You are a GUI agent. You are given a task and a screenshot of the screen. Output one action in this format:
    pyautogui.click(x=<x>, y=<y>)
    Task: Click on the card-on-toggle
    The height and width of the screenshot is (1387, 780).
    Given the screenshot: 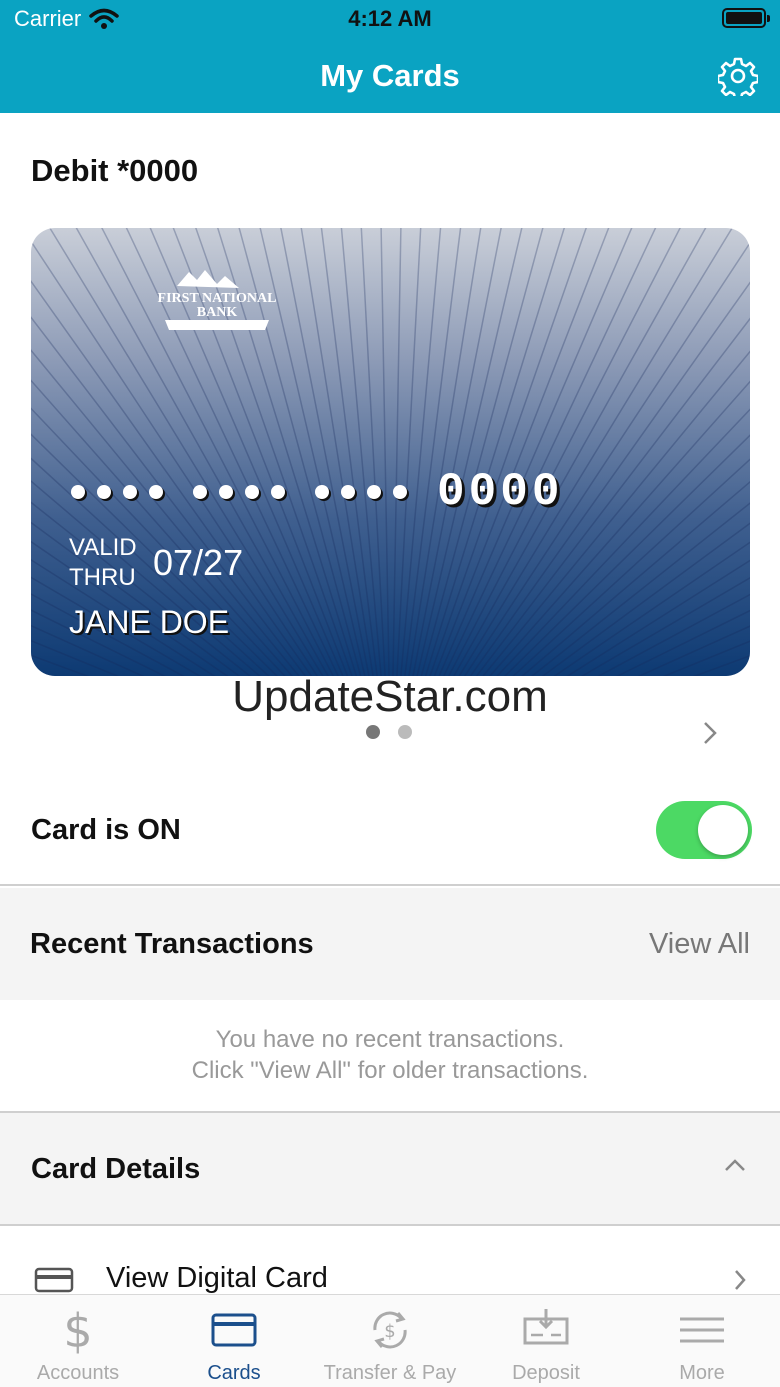 What is the action you would take?
    pyautogui.click(x=704, y=830)
    